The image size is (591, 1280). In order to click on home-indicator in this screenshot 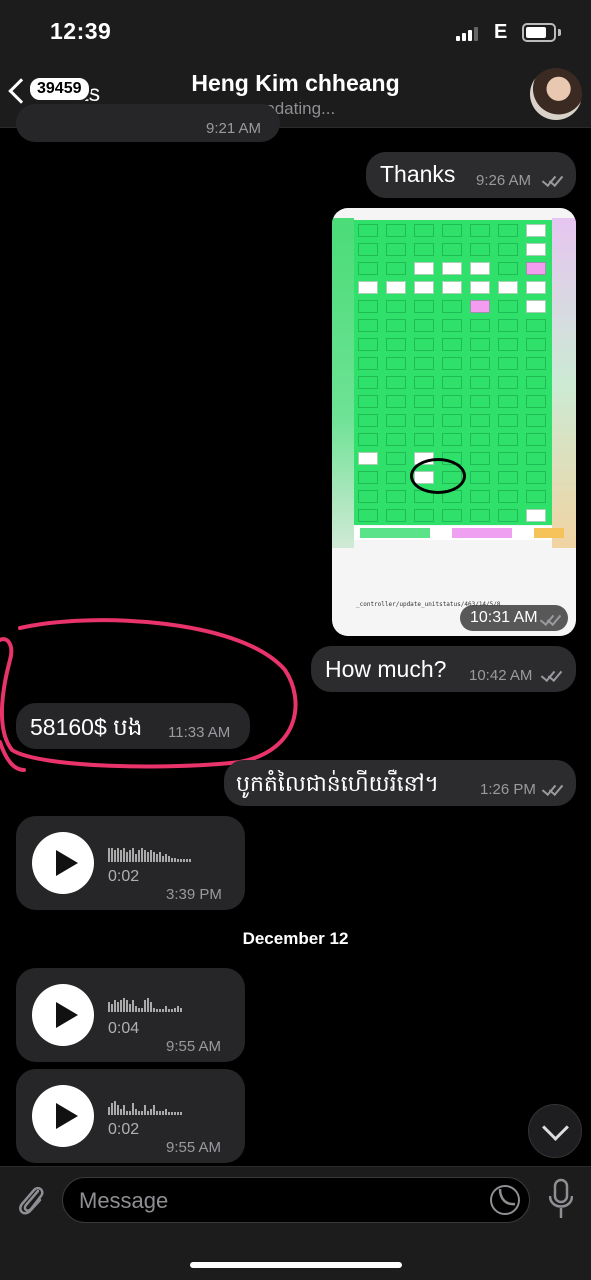, I will do `click(296, 1265)`.